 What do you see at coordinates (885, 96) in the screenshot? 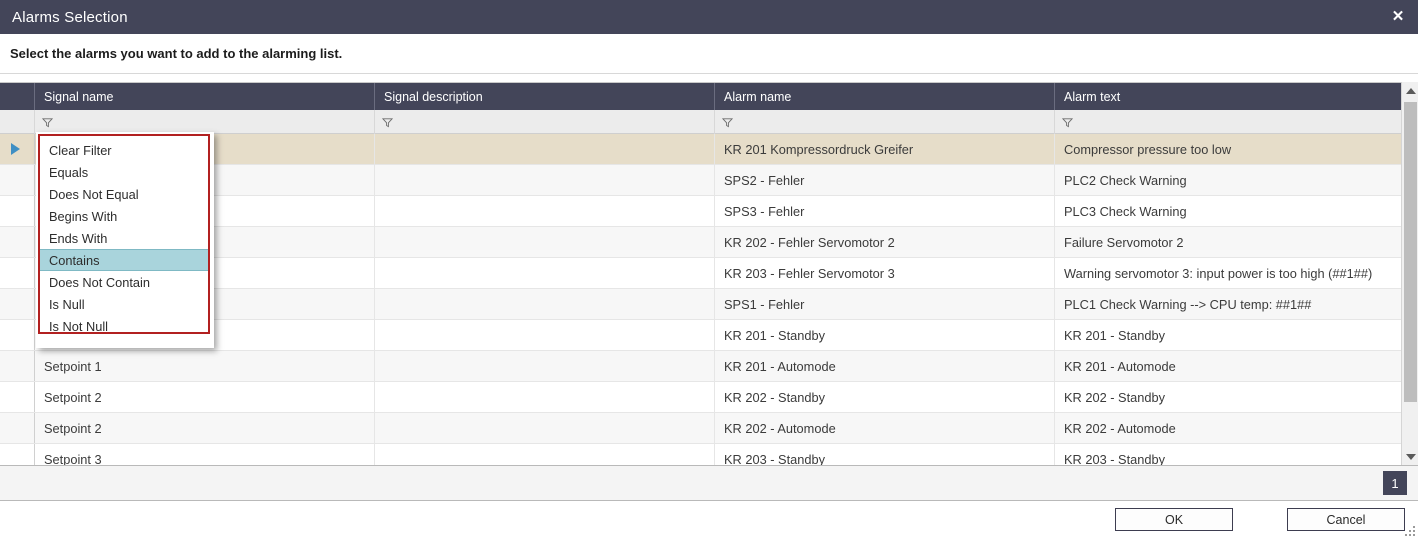
I see `column-header-alarm-name: Alarm name` at bounding box center [885, 96].